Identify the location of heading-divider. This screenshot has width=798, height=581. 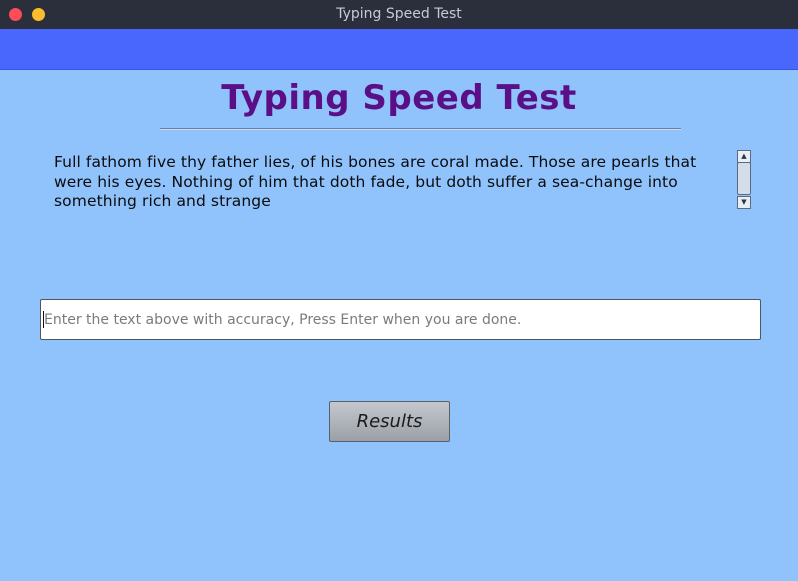
(420, 129).